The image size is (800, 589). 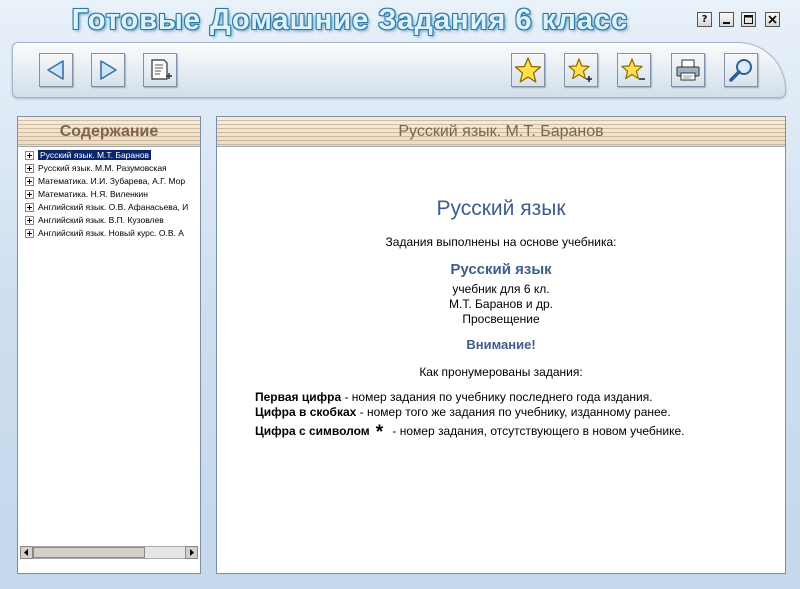 I want to click on tree-item: Математика. Н.Я. Виленкин, so click(x=109, y=194).